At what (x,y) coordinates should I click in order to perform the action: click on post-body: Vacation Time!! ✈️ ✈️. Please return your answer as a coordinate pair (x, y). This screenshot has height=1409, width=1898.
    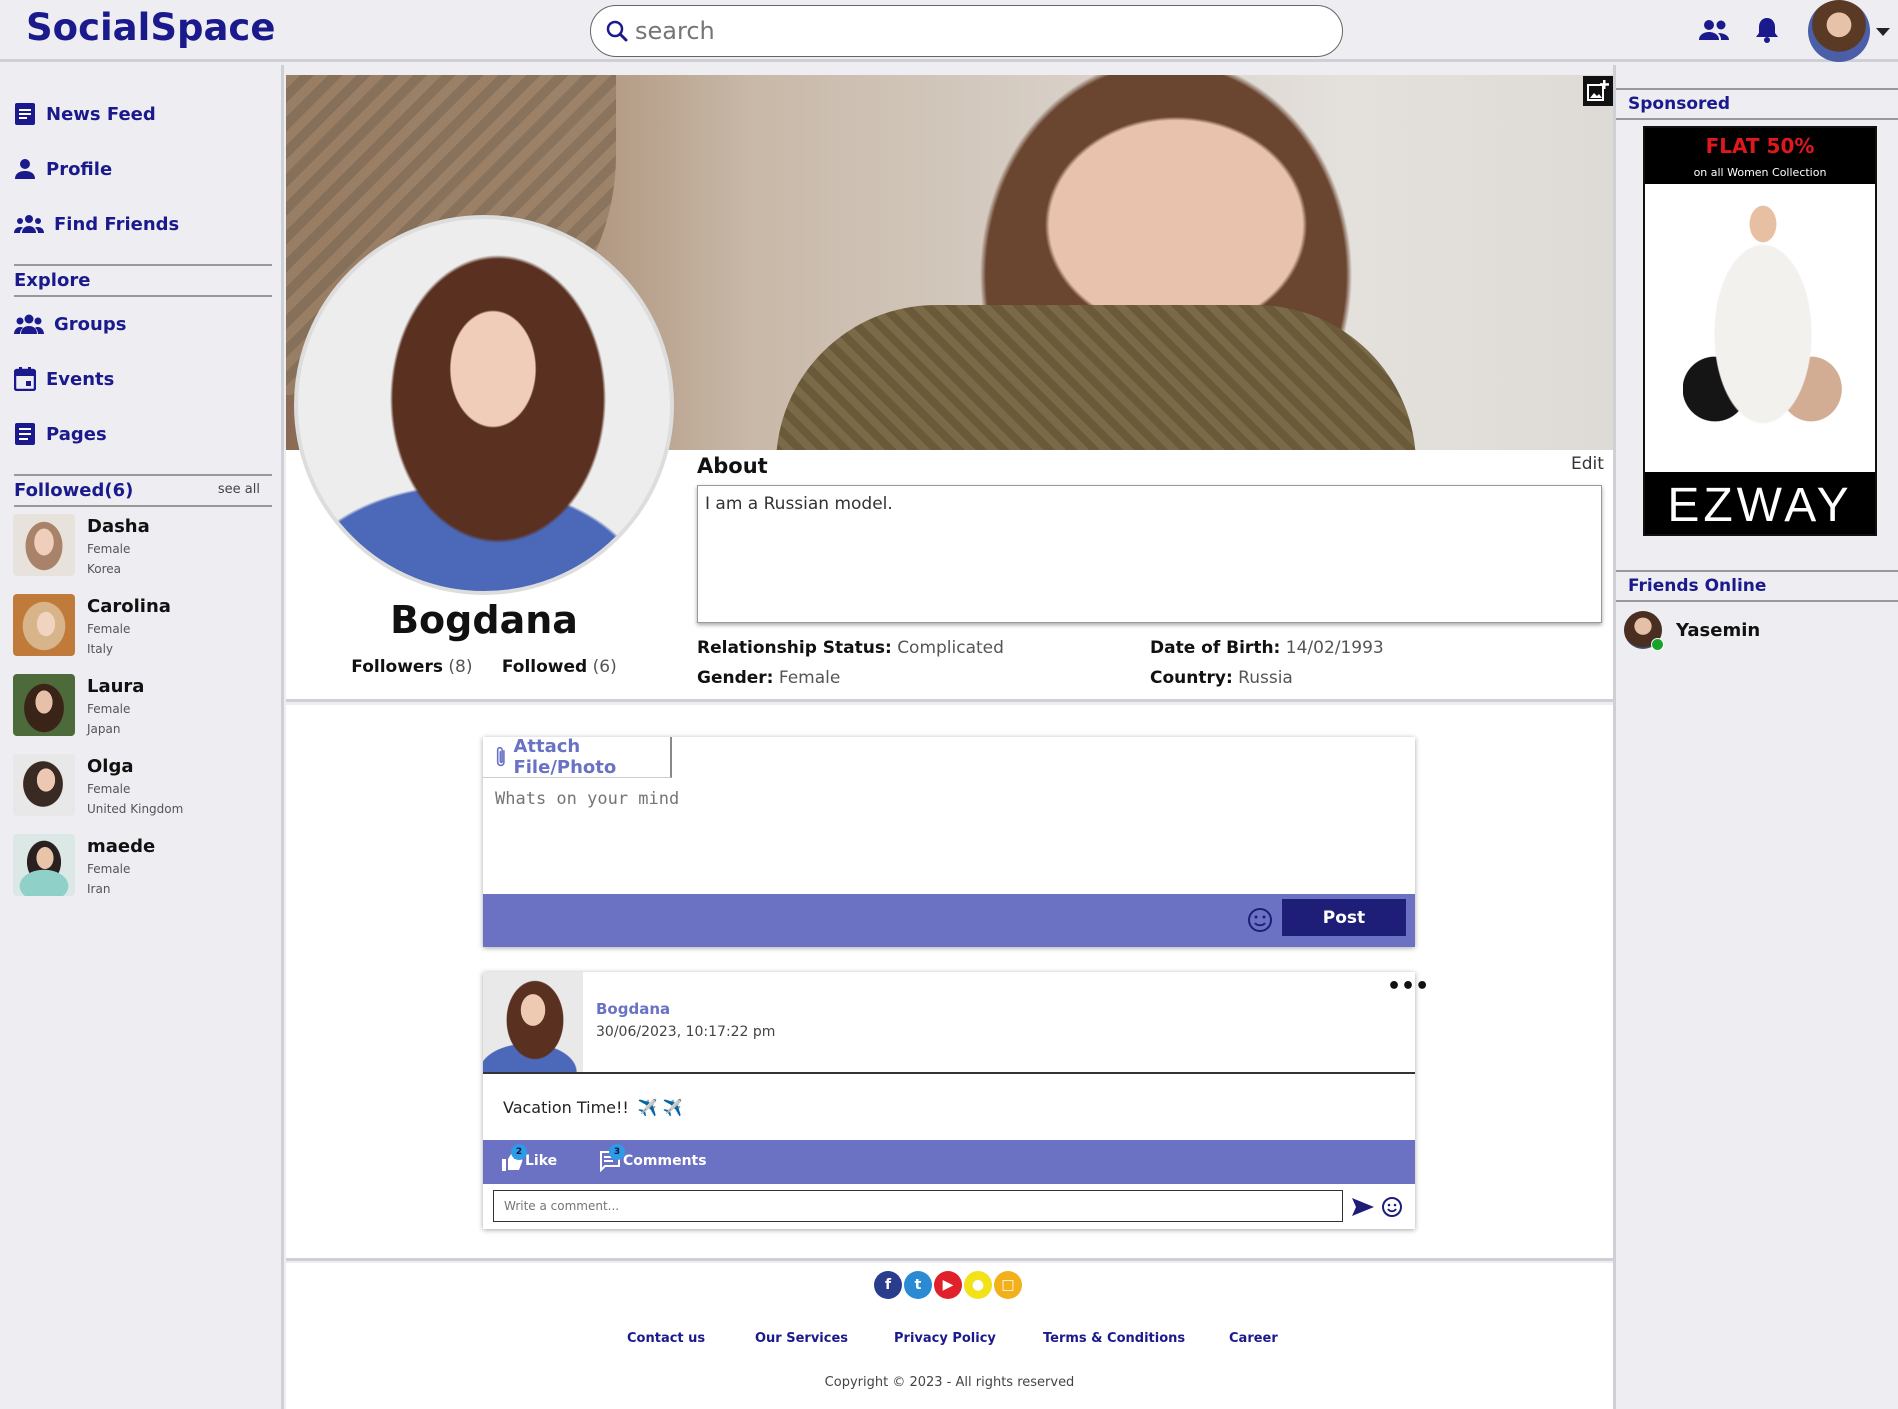
    Looking at the image, I should click on (593, 1107).